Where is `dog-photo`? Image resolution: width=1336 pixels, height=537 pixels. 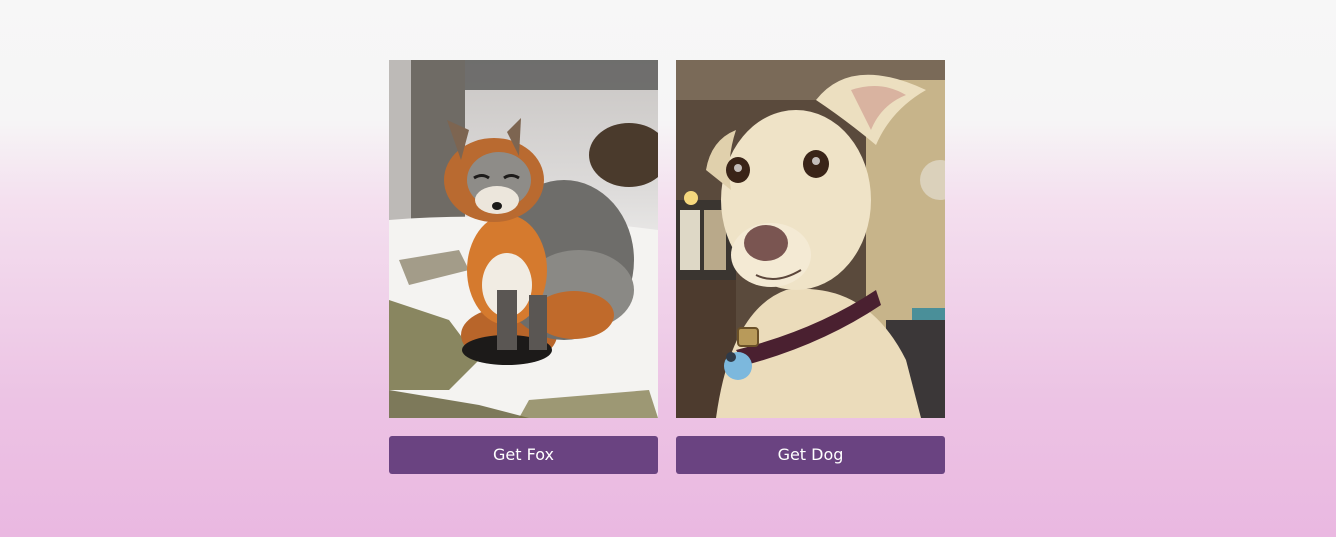 dog-photo is located at coordinates (810, 239).